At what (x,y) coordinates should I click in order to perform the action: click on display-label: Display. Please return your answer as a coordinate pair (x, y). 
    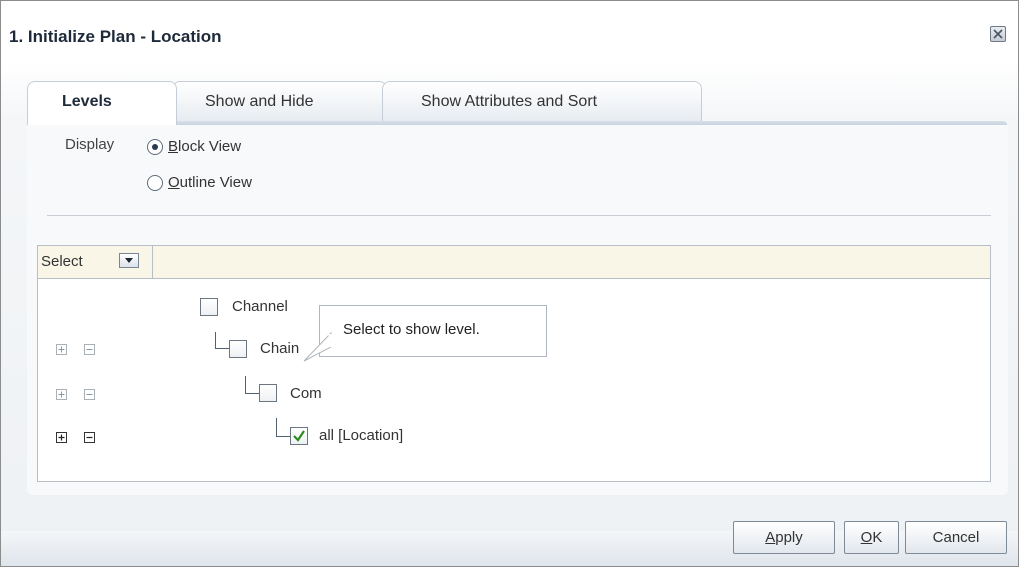
    Looking at the image, I should click on (90, 144).